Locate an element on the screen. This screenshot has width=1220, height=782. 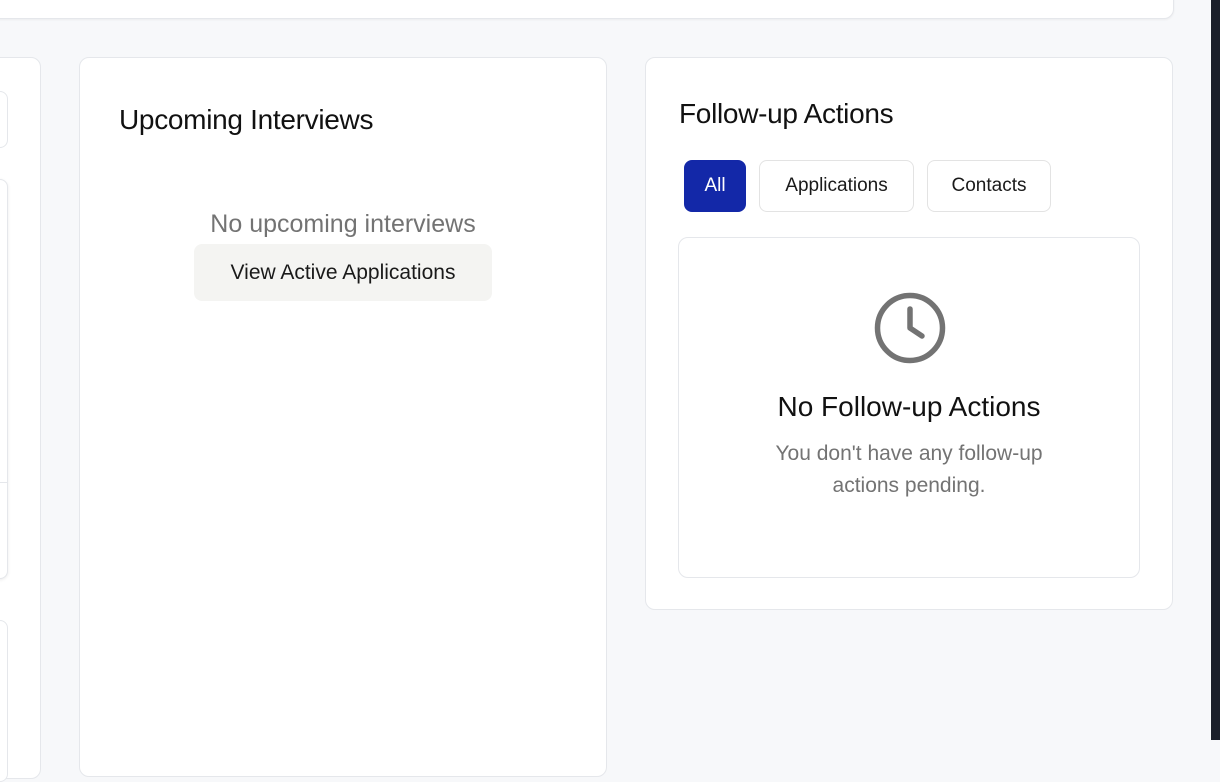
tab-contacts: Contacts is located at coordinates (989, 186).